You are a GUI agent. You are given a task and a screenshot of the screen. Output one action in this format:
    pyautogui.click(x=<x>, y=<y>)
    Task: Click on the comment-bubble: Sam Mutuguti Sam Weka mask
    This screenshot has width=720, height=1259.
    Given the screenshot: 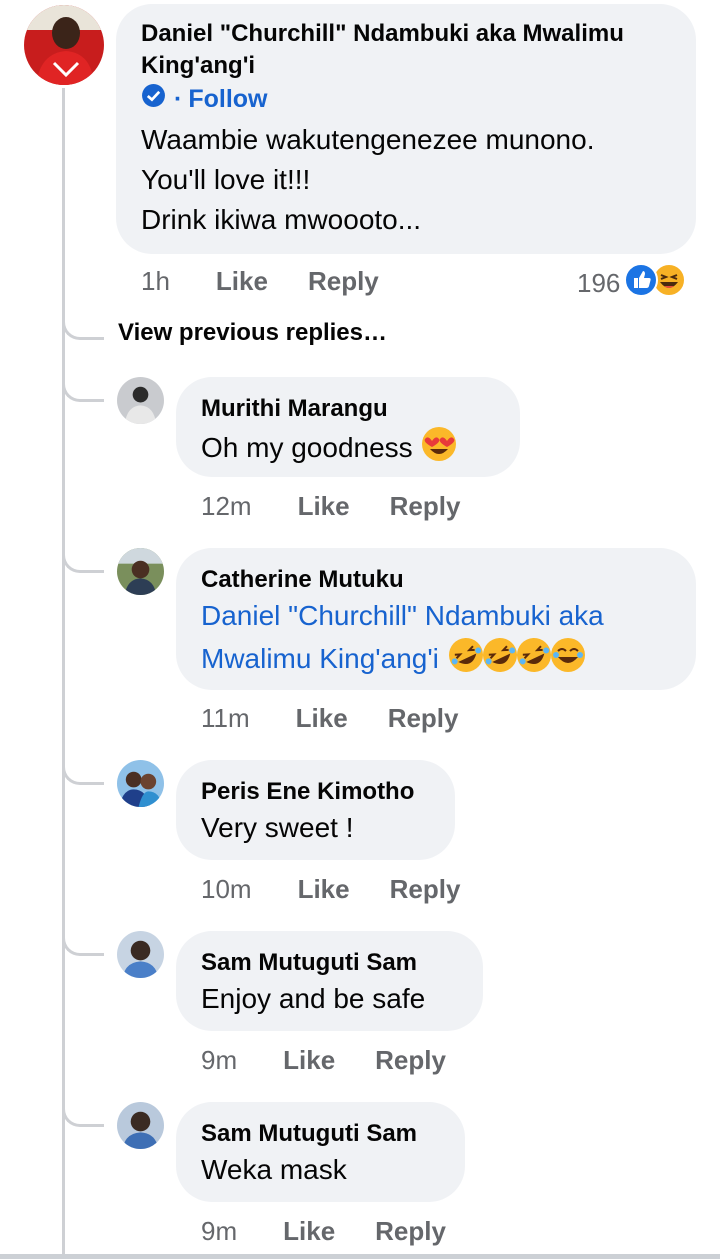 What is the action you would take?
    pyautogui.click(x=320, y=1152)
    